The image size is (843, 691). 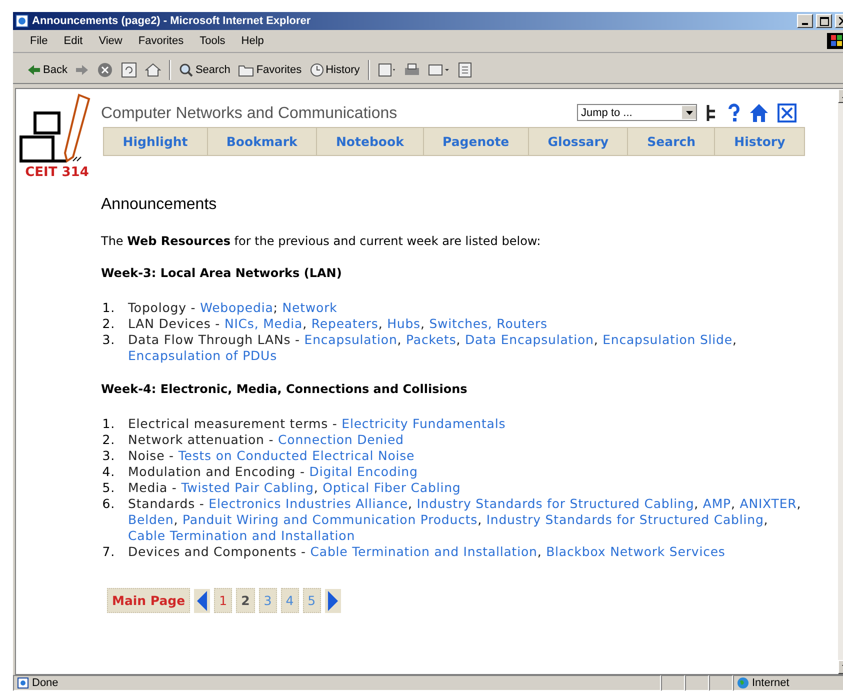 What do you see at coordinates (391, 487) in the screenshot?
I see `resource-link: Optical Fiber Cabling` at bounding box center [391, 487].